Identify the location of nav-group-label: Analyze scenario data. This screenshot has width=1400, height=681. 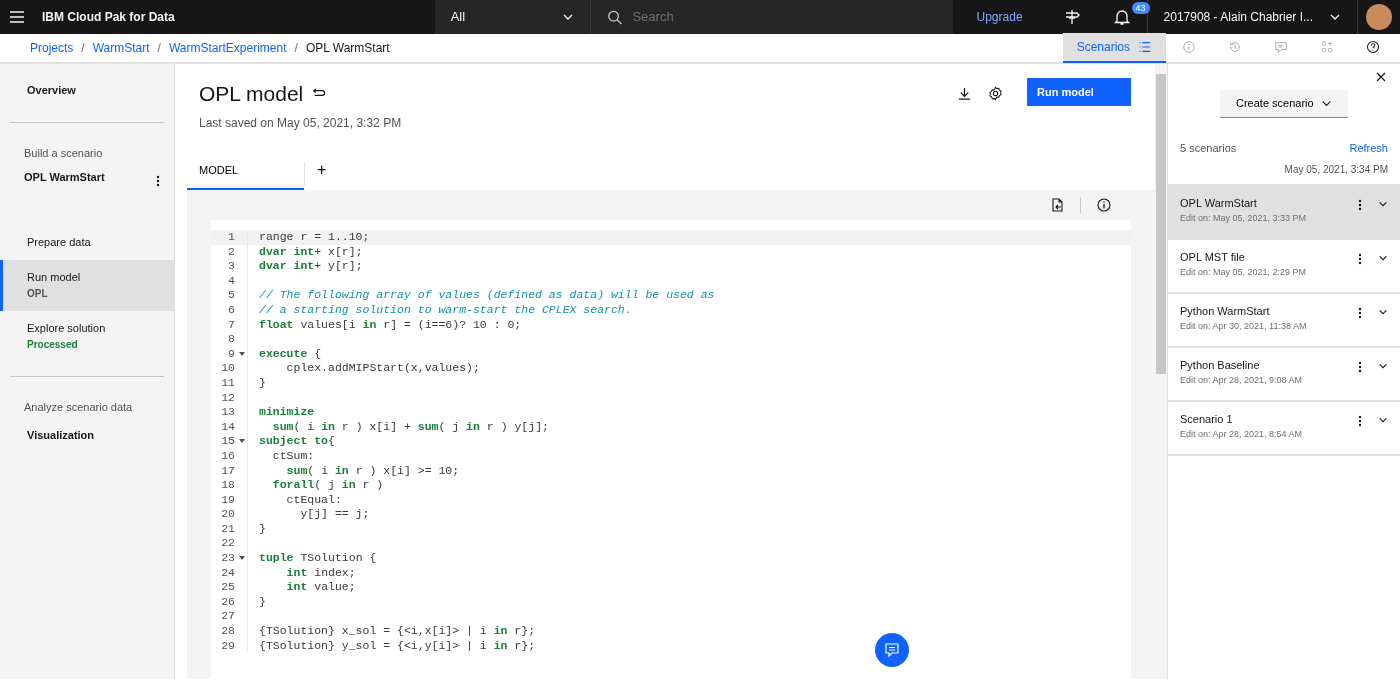
(78, 407).